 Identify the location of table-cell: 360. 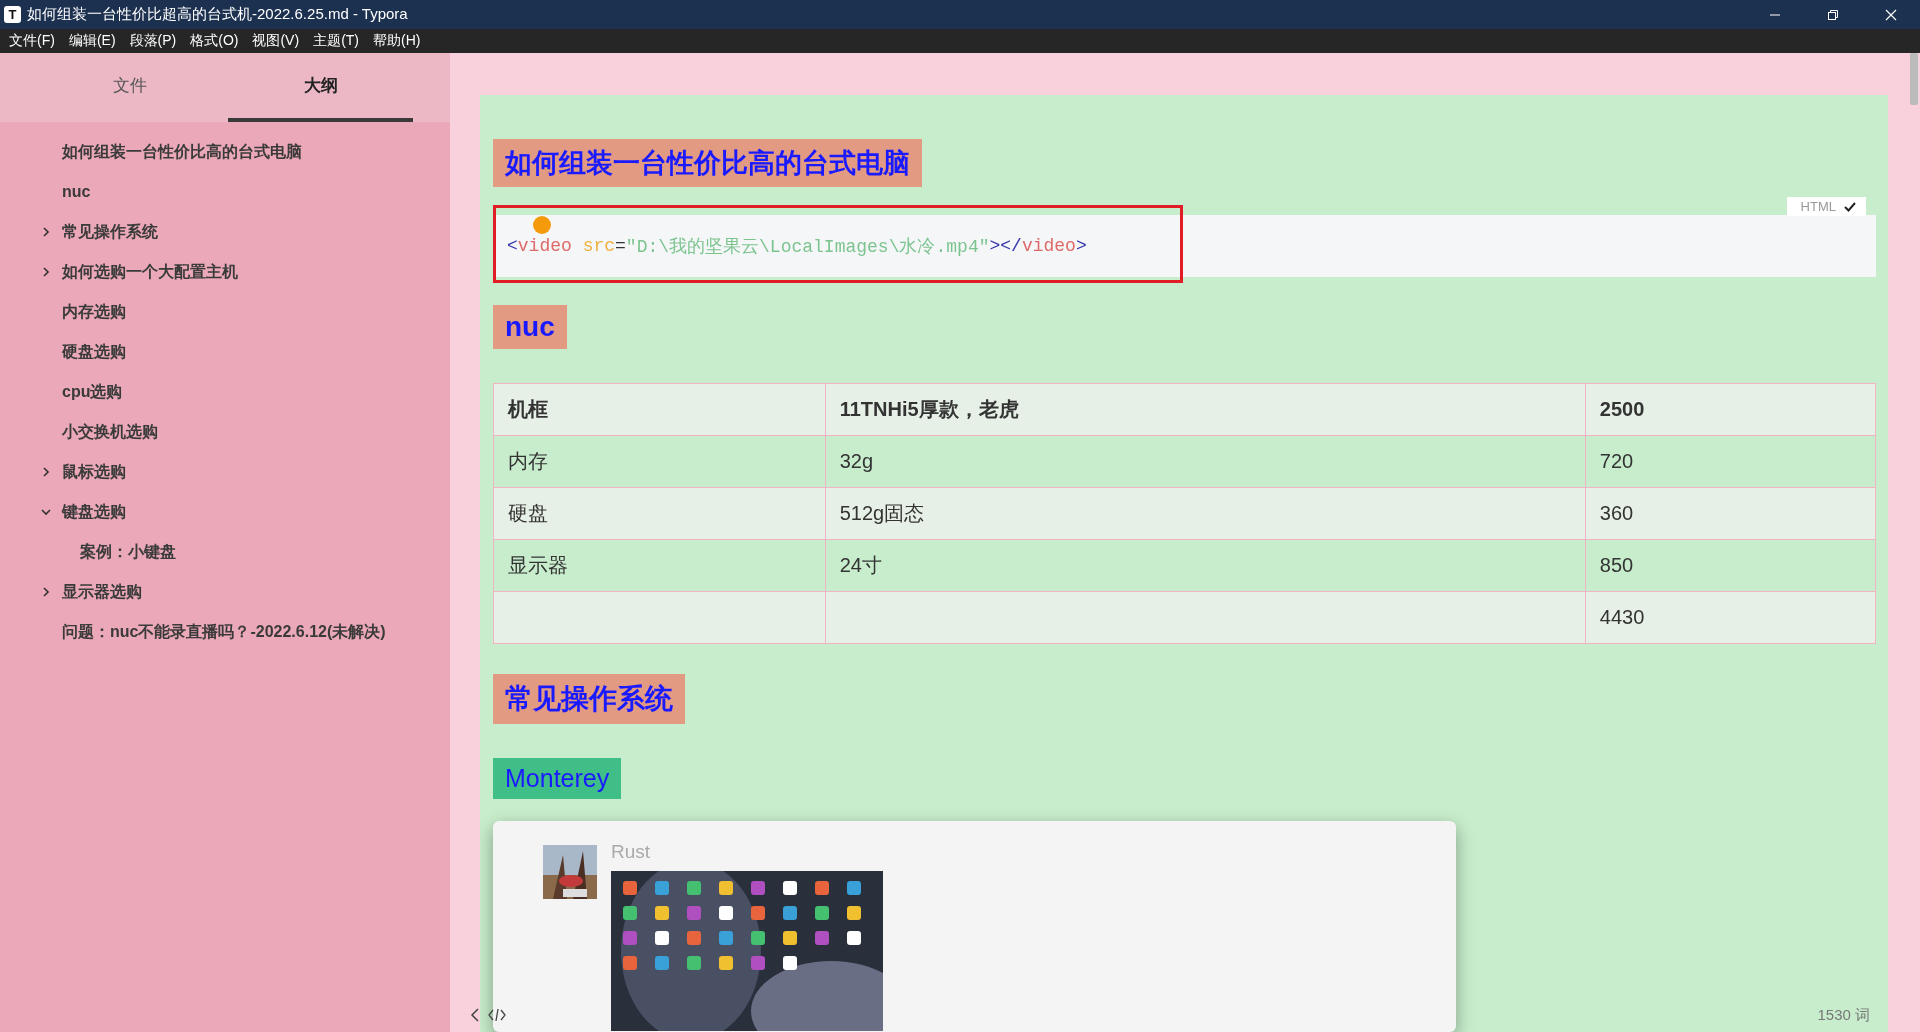
(1730, 513).